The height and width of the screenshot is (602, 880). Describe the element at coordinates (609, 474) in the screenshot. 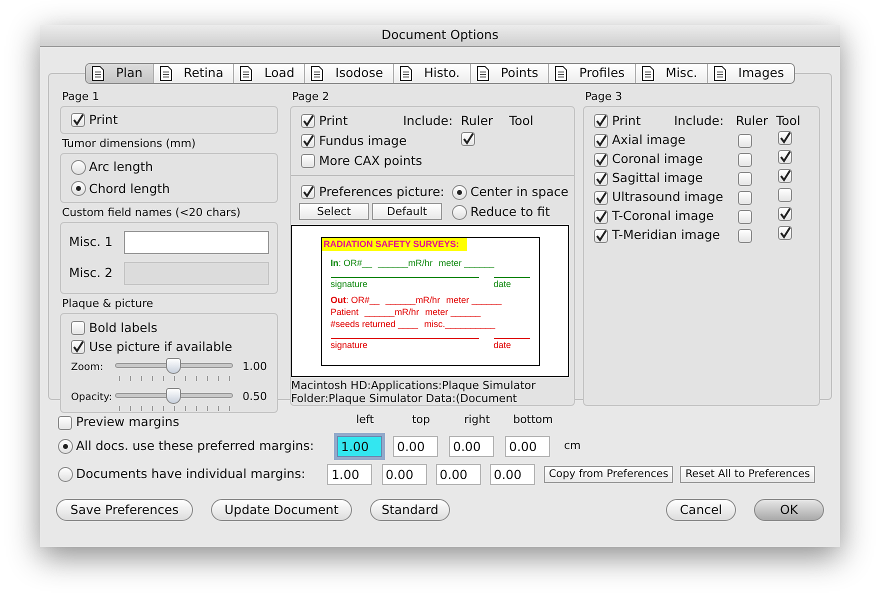

I see `margin-button: Copy from Preferences` at that location.